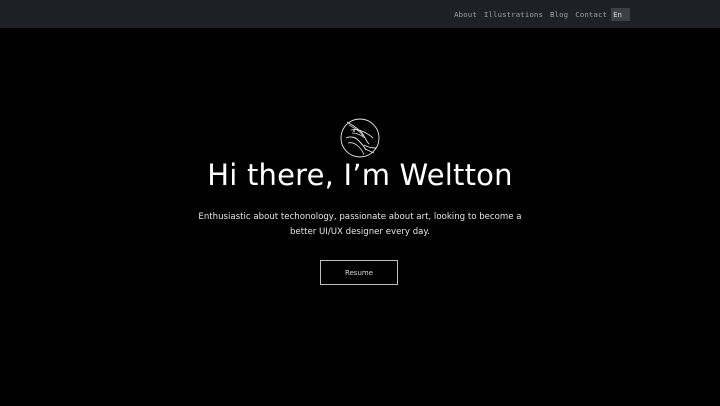 This screenshot has width=720, height=406. Describe the element at coordinates (559, 14) in the screenshot. I see `nav-link-blog: Blog` at that location.